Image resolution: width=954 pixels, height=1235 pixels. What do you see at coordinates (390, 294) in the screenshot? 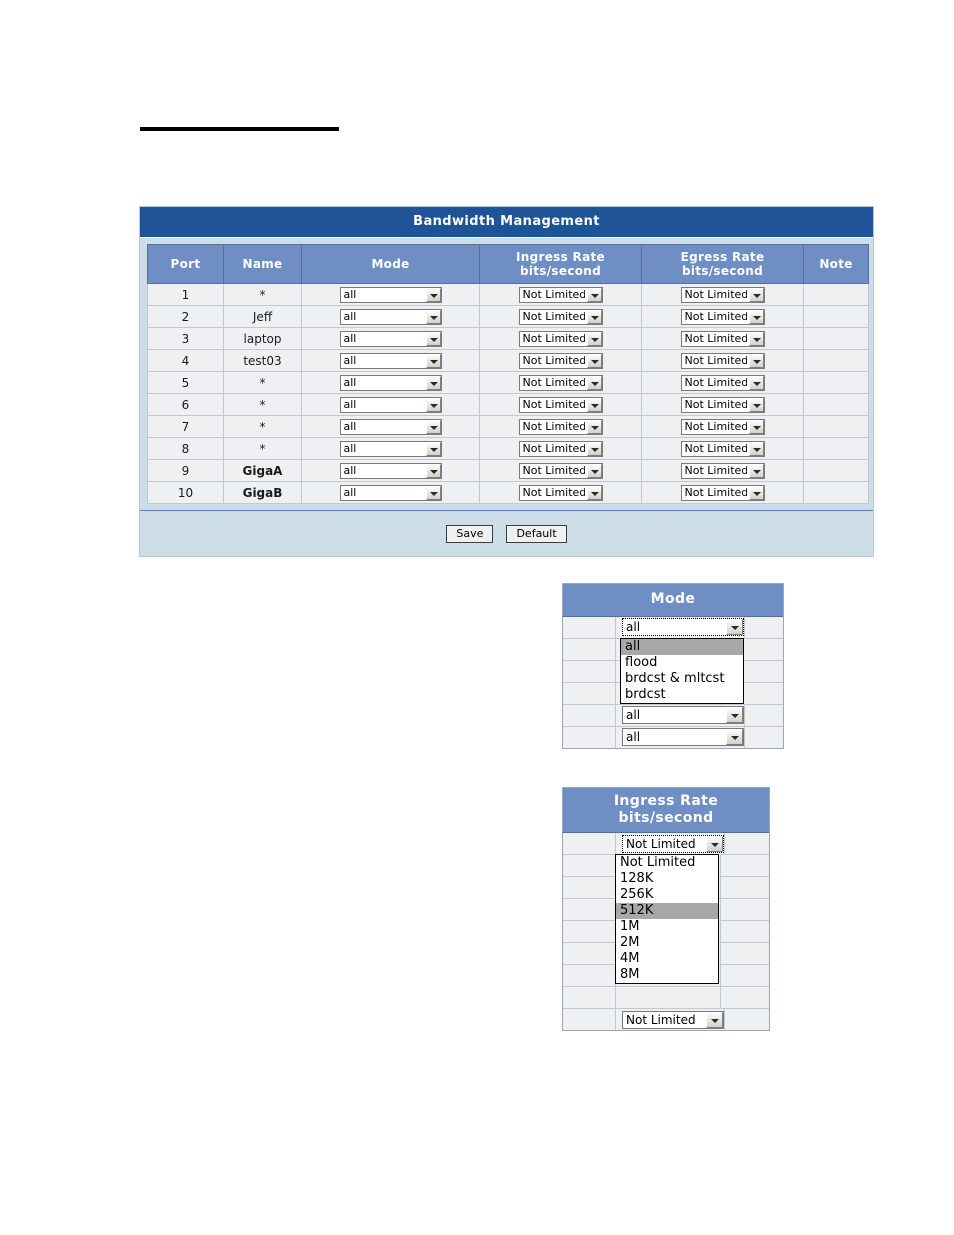
I see `mode-select-row-1: all` at bounding box center [390, 294].